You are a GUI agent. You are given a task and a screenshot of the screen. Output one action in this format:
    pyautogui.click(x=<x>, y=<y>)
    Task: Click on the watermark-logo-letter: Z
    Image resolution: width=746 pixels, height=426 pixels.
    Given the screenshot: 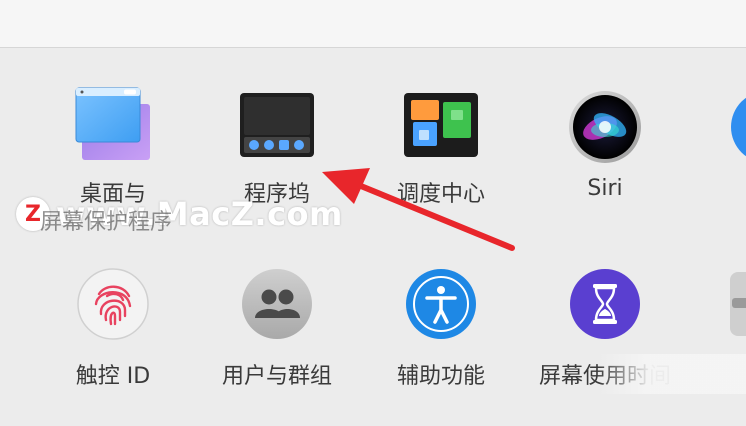 What is the action you would take?
    pyautogui.click(x=33, y=214)
    